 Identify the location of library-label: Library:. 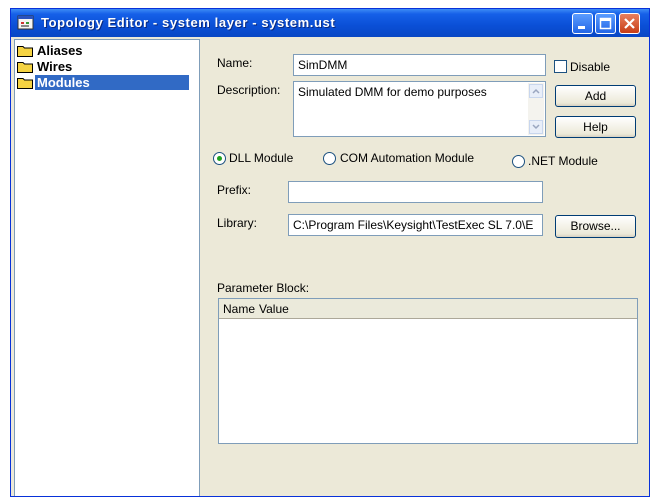
(237, 223).